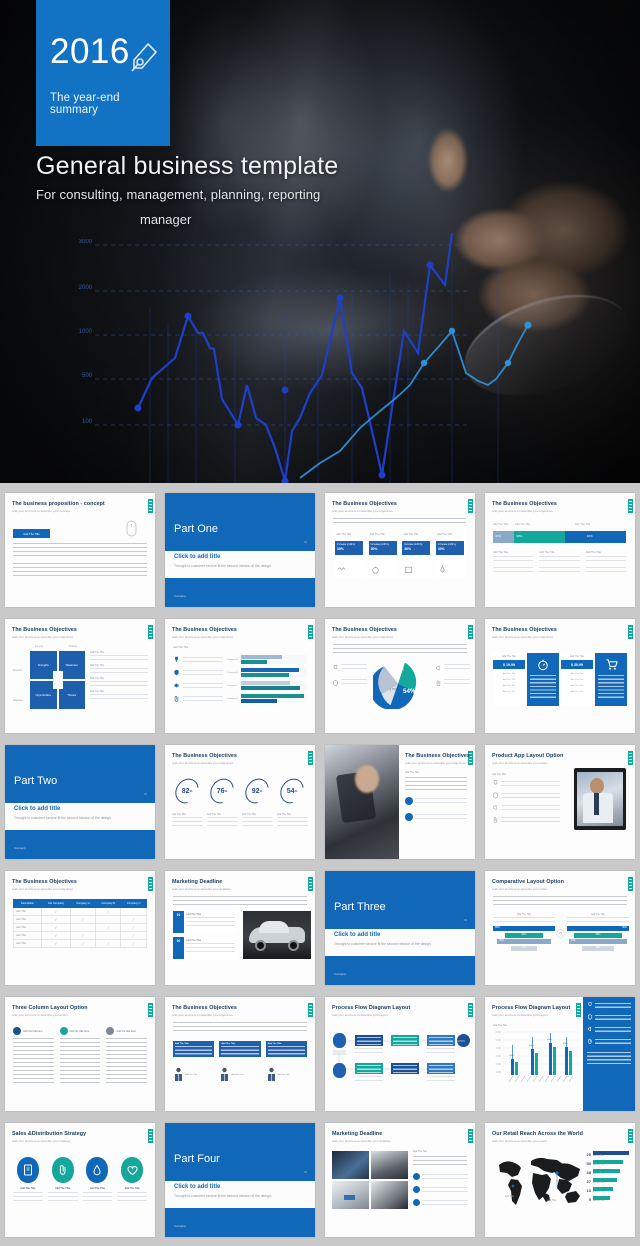  Describe the element at coordinates (28, 1188) in the screenshot. I see `icon-label: Add The Title` at that location.